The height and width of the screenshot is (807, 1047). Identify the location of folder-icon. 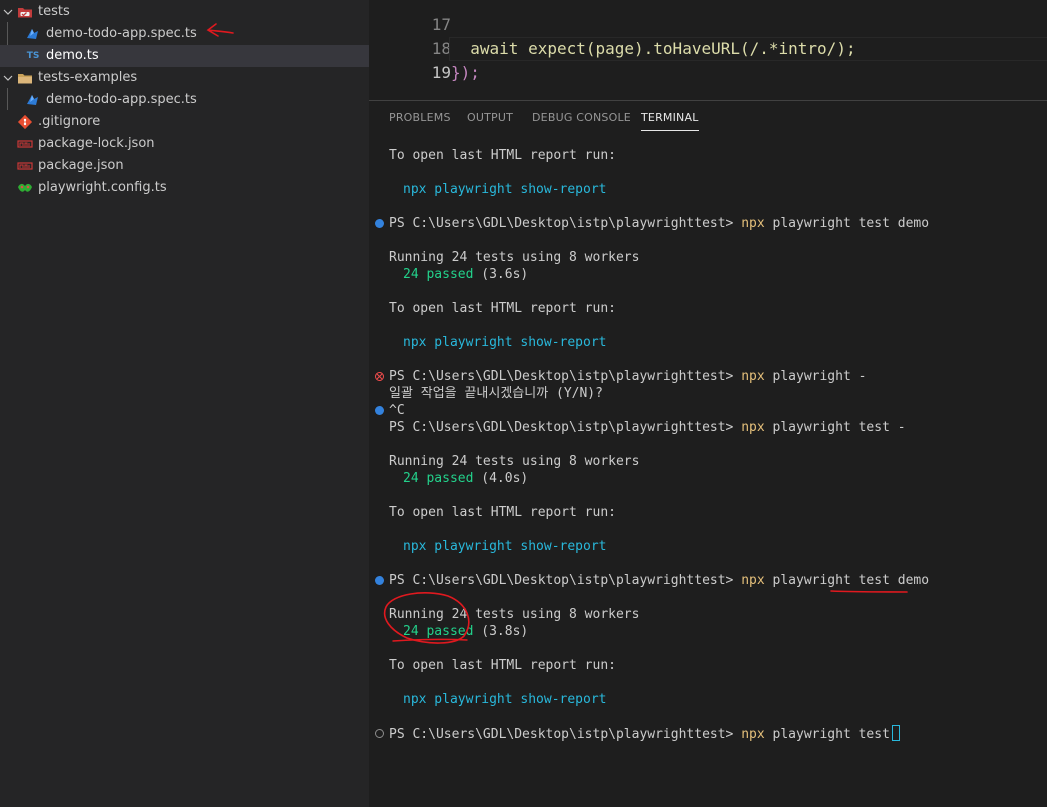
(25, 78).